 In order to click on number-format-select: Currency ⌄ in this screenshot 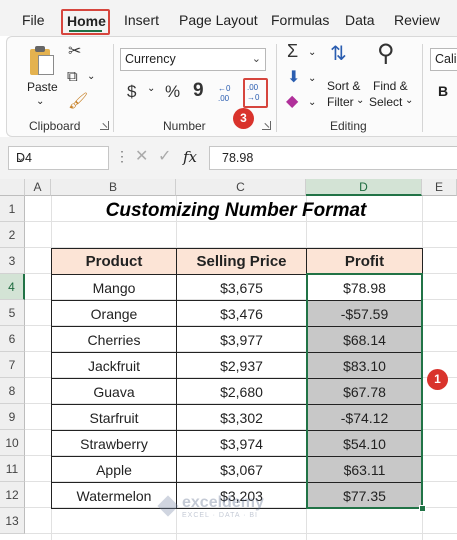, I will do `click(193, 59)`.